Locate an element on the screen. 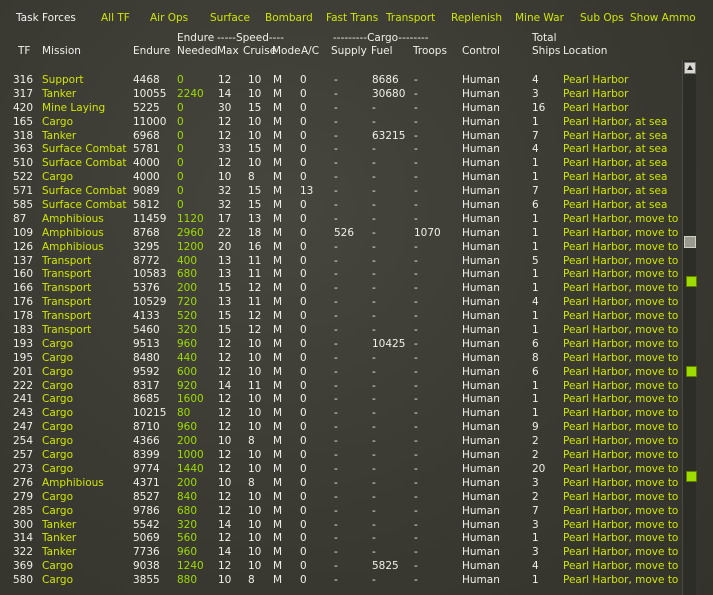 The image size is (713, 595). header-mode: Mode is located at coordinates (286, 51).